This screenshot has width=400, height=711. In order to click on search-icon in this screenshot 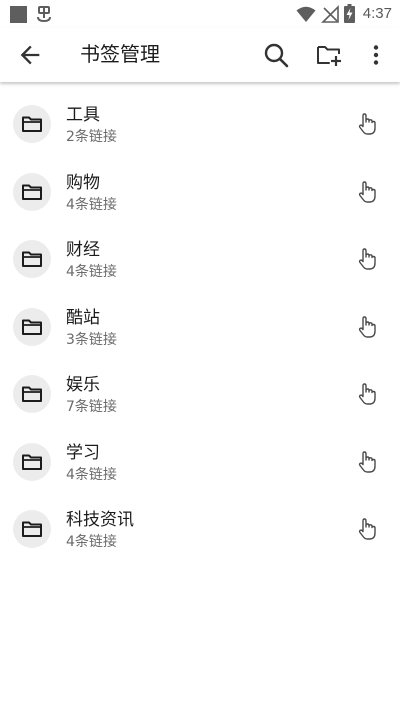, I will do `click(276, 55)`.